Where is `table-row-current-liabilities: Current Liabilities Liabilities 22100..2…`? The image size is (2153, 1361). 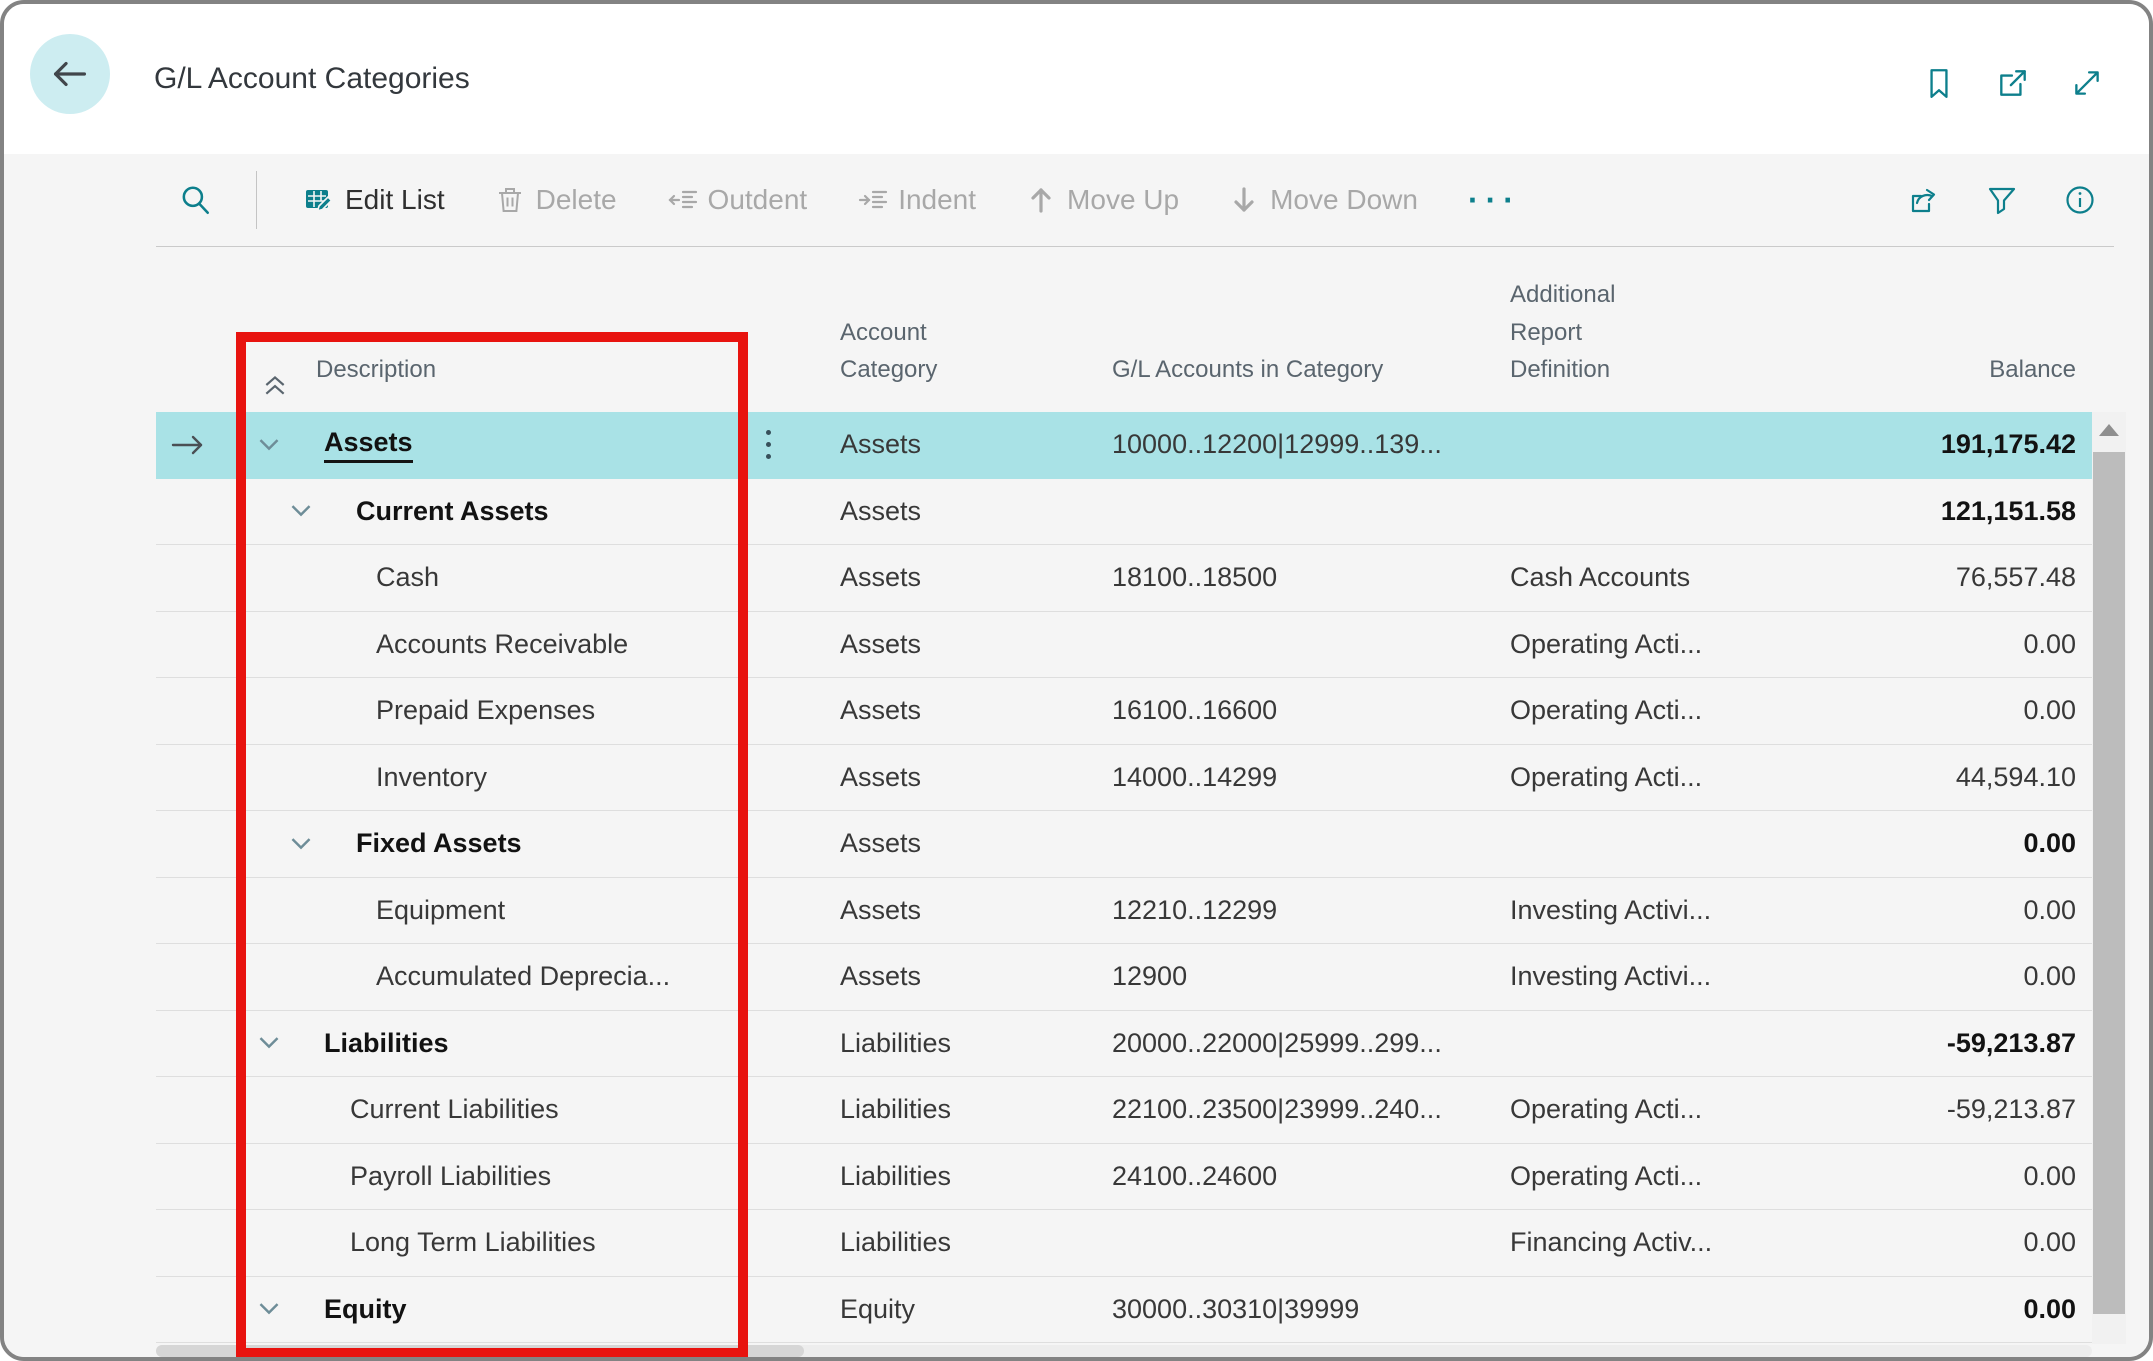
table-row-current-liabilities: Current Liabilities Liabilities 22100..2… is located at coordinates (1124, 1110).